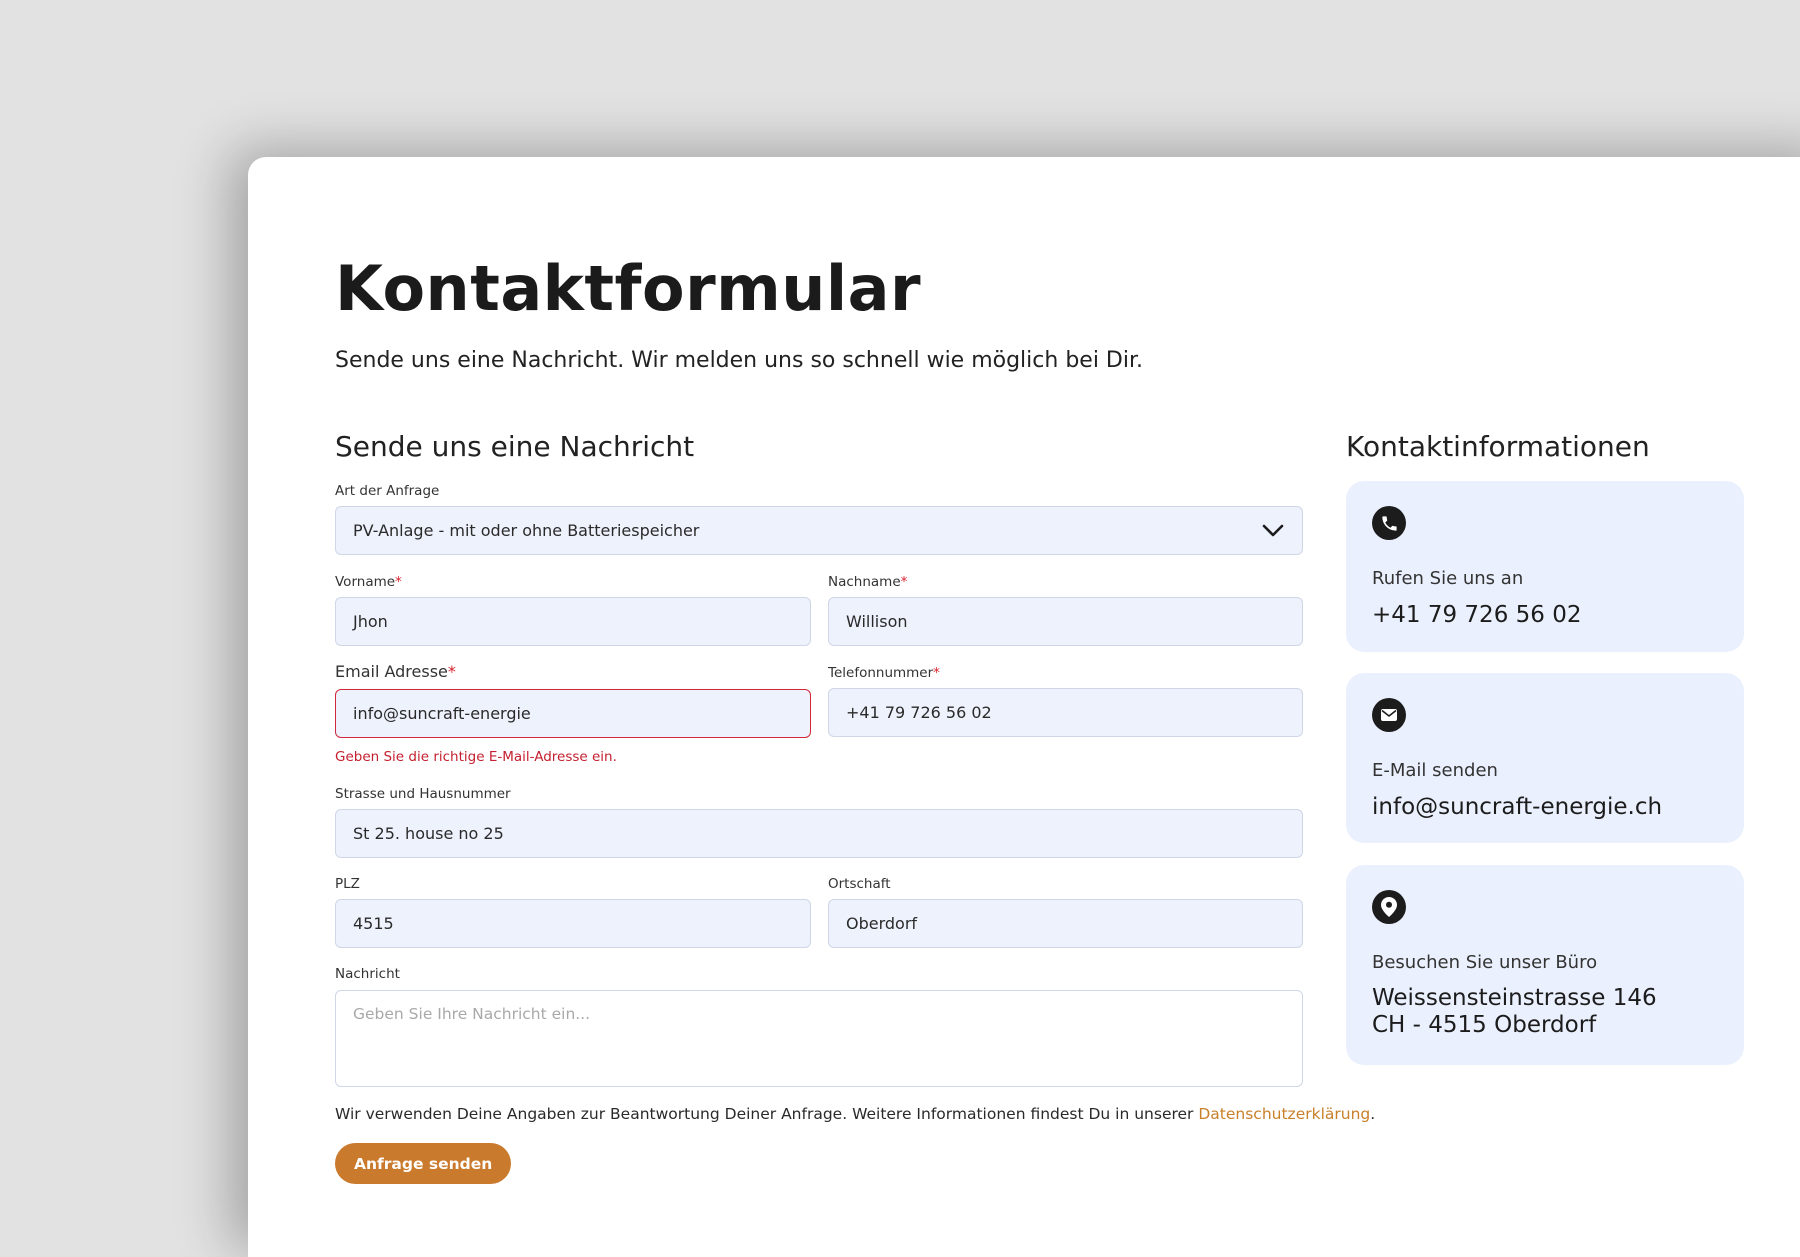  What do you see at coordinates (868, 582) in the screenshot?
I see `last-name-label: Nachname*` at bounding box center [868, 582].